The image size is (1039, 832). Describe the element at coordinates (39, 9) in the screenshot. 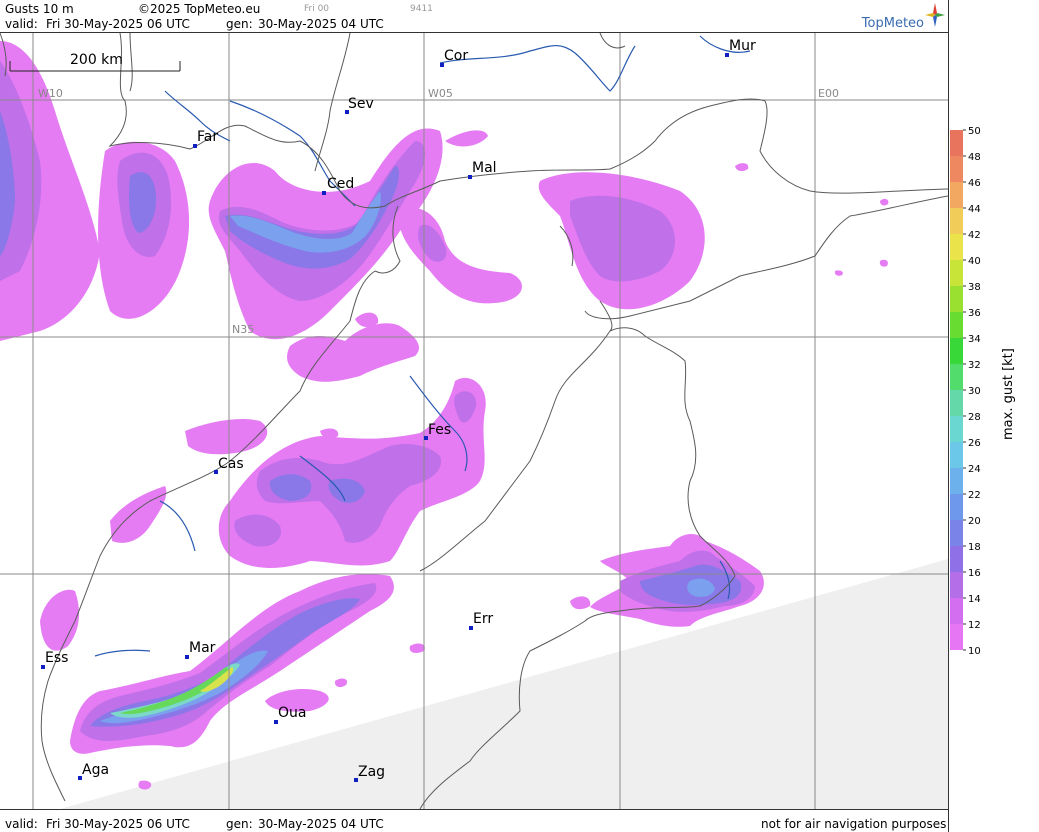

I see `product-title: Gusts 10 m` at that location.